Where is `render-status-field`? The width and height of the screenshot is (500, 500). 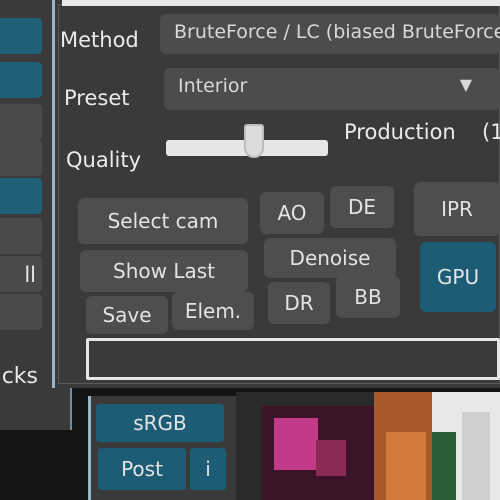
render-status-field is located at coordinates (293, 359).